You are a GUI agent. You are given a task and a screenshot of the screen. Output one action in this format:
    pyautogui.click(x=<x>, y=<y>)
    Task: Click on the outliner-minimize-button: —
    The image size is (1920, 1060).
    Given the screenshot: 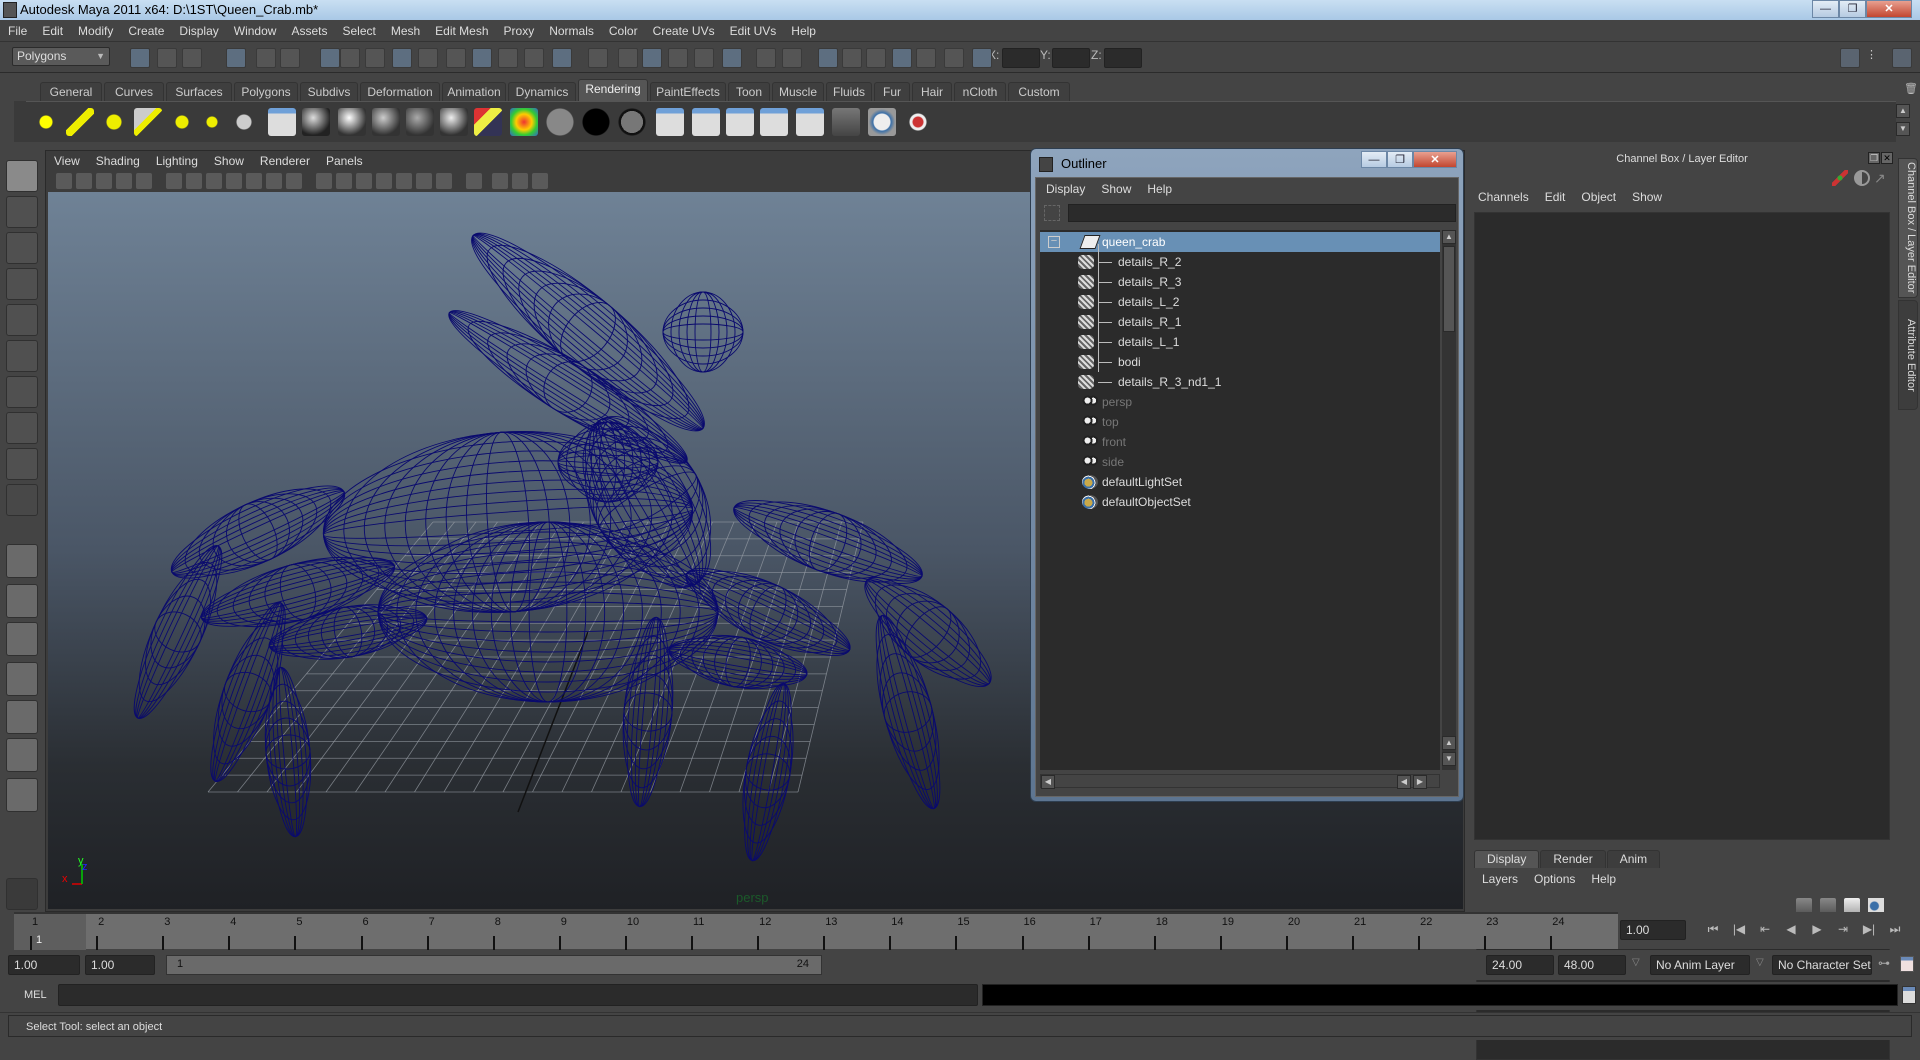 What is the action you would take?
    pyautogui.click(x=1374, y=159)
    